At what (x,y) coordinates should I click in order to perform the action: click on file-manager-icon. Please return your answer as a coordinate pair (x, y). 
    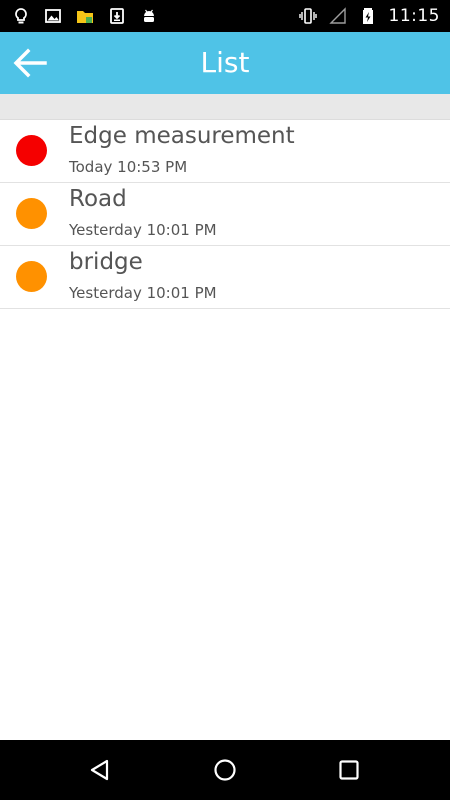
    Looking at the image, I should click on (85, 17).